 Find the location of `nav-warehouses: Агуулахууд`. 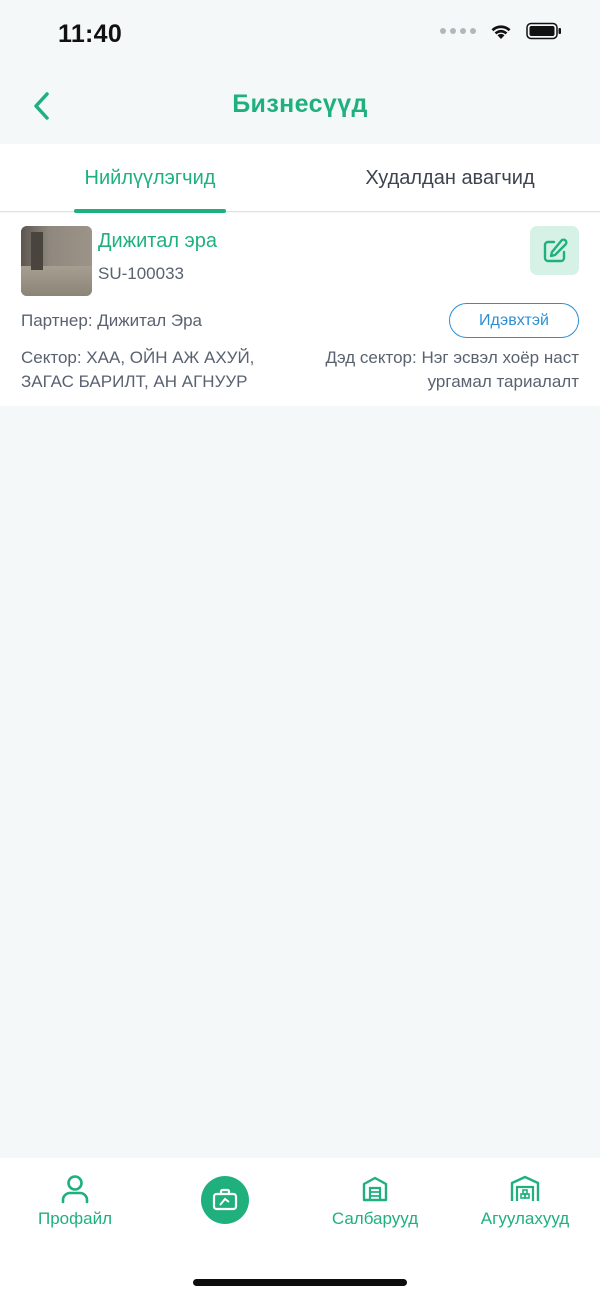

nav-warehouses: Агуулахууд is located at coordinates (525, 1203).